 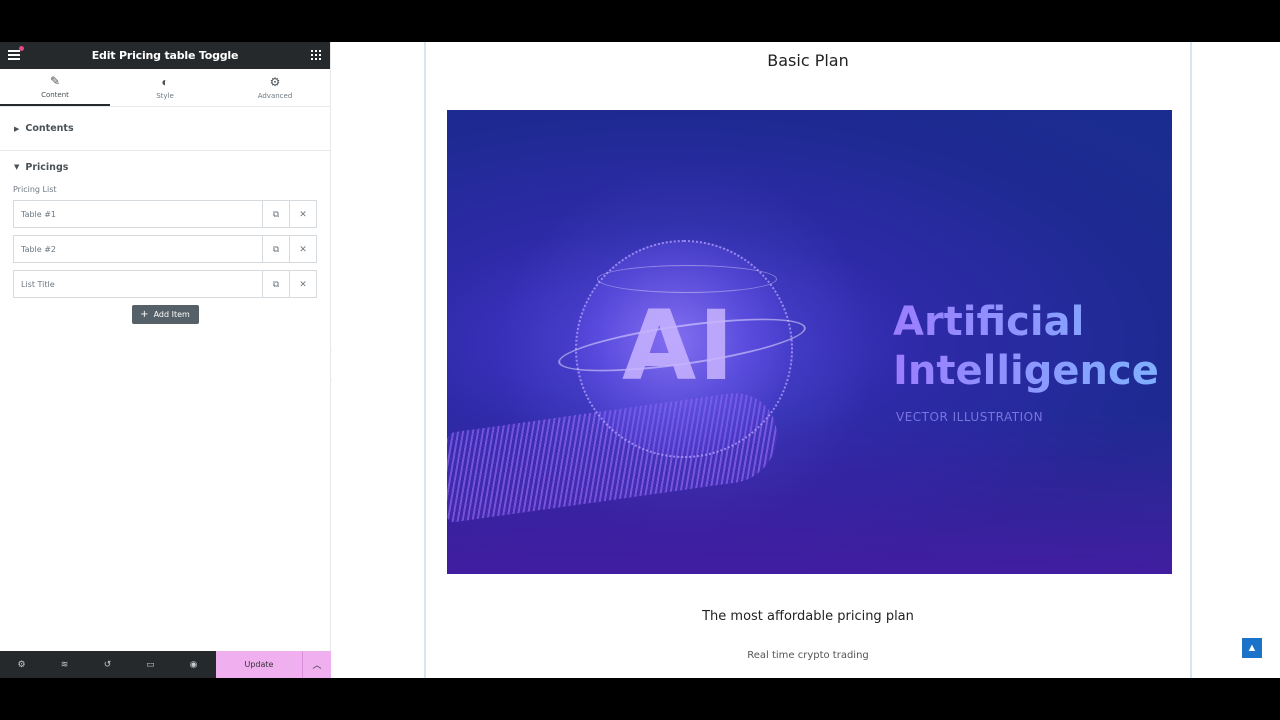 I want to click on scroll-to-top-button: ▲, so click(x=1252, y=648).